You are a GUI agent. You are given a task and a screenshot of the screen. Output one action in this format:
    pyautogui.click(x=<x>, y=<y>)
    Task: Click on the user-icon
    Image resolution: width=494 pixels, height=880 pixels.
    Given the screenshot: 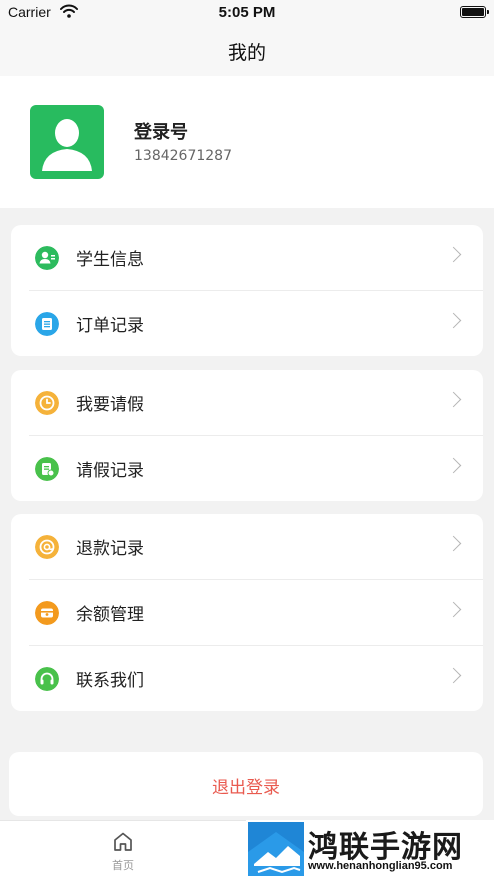 What is the action you would take?
    pyautogui.click(x=67, y=145)
    